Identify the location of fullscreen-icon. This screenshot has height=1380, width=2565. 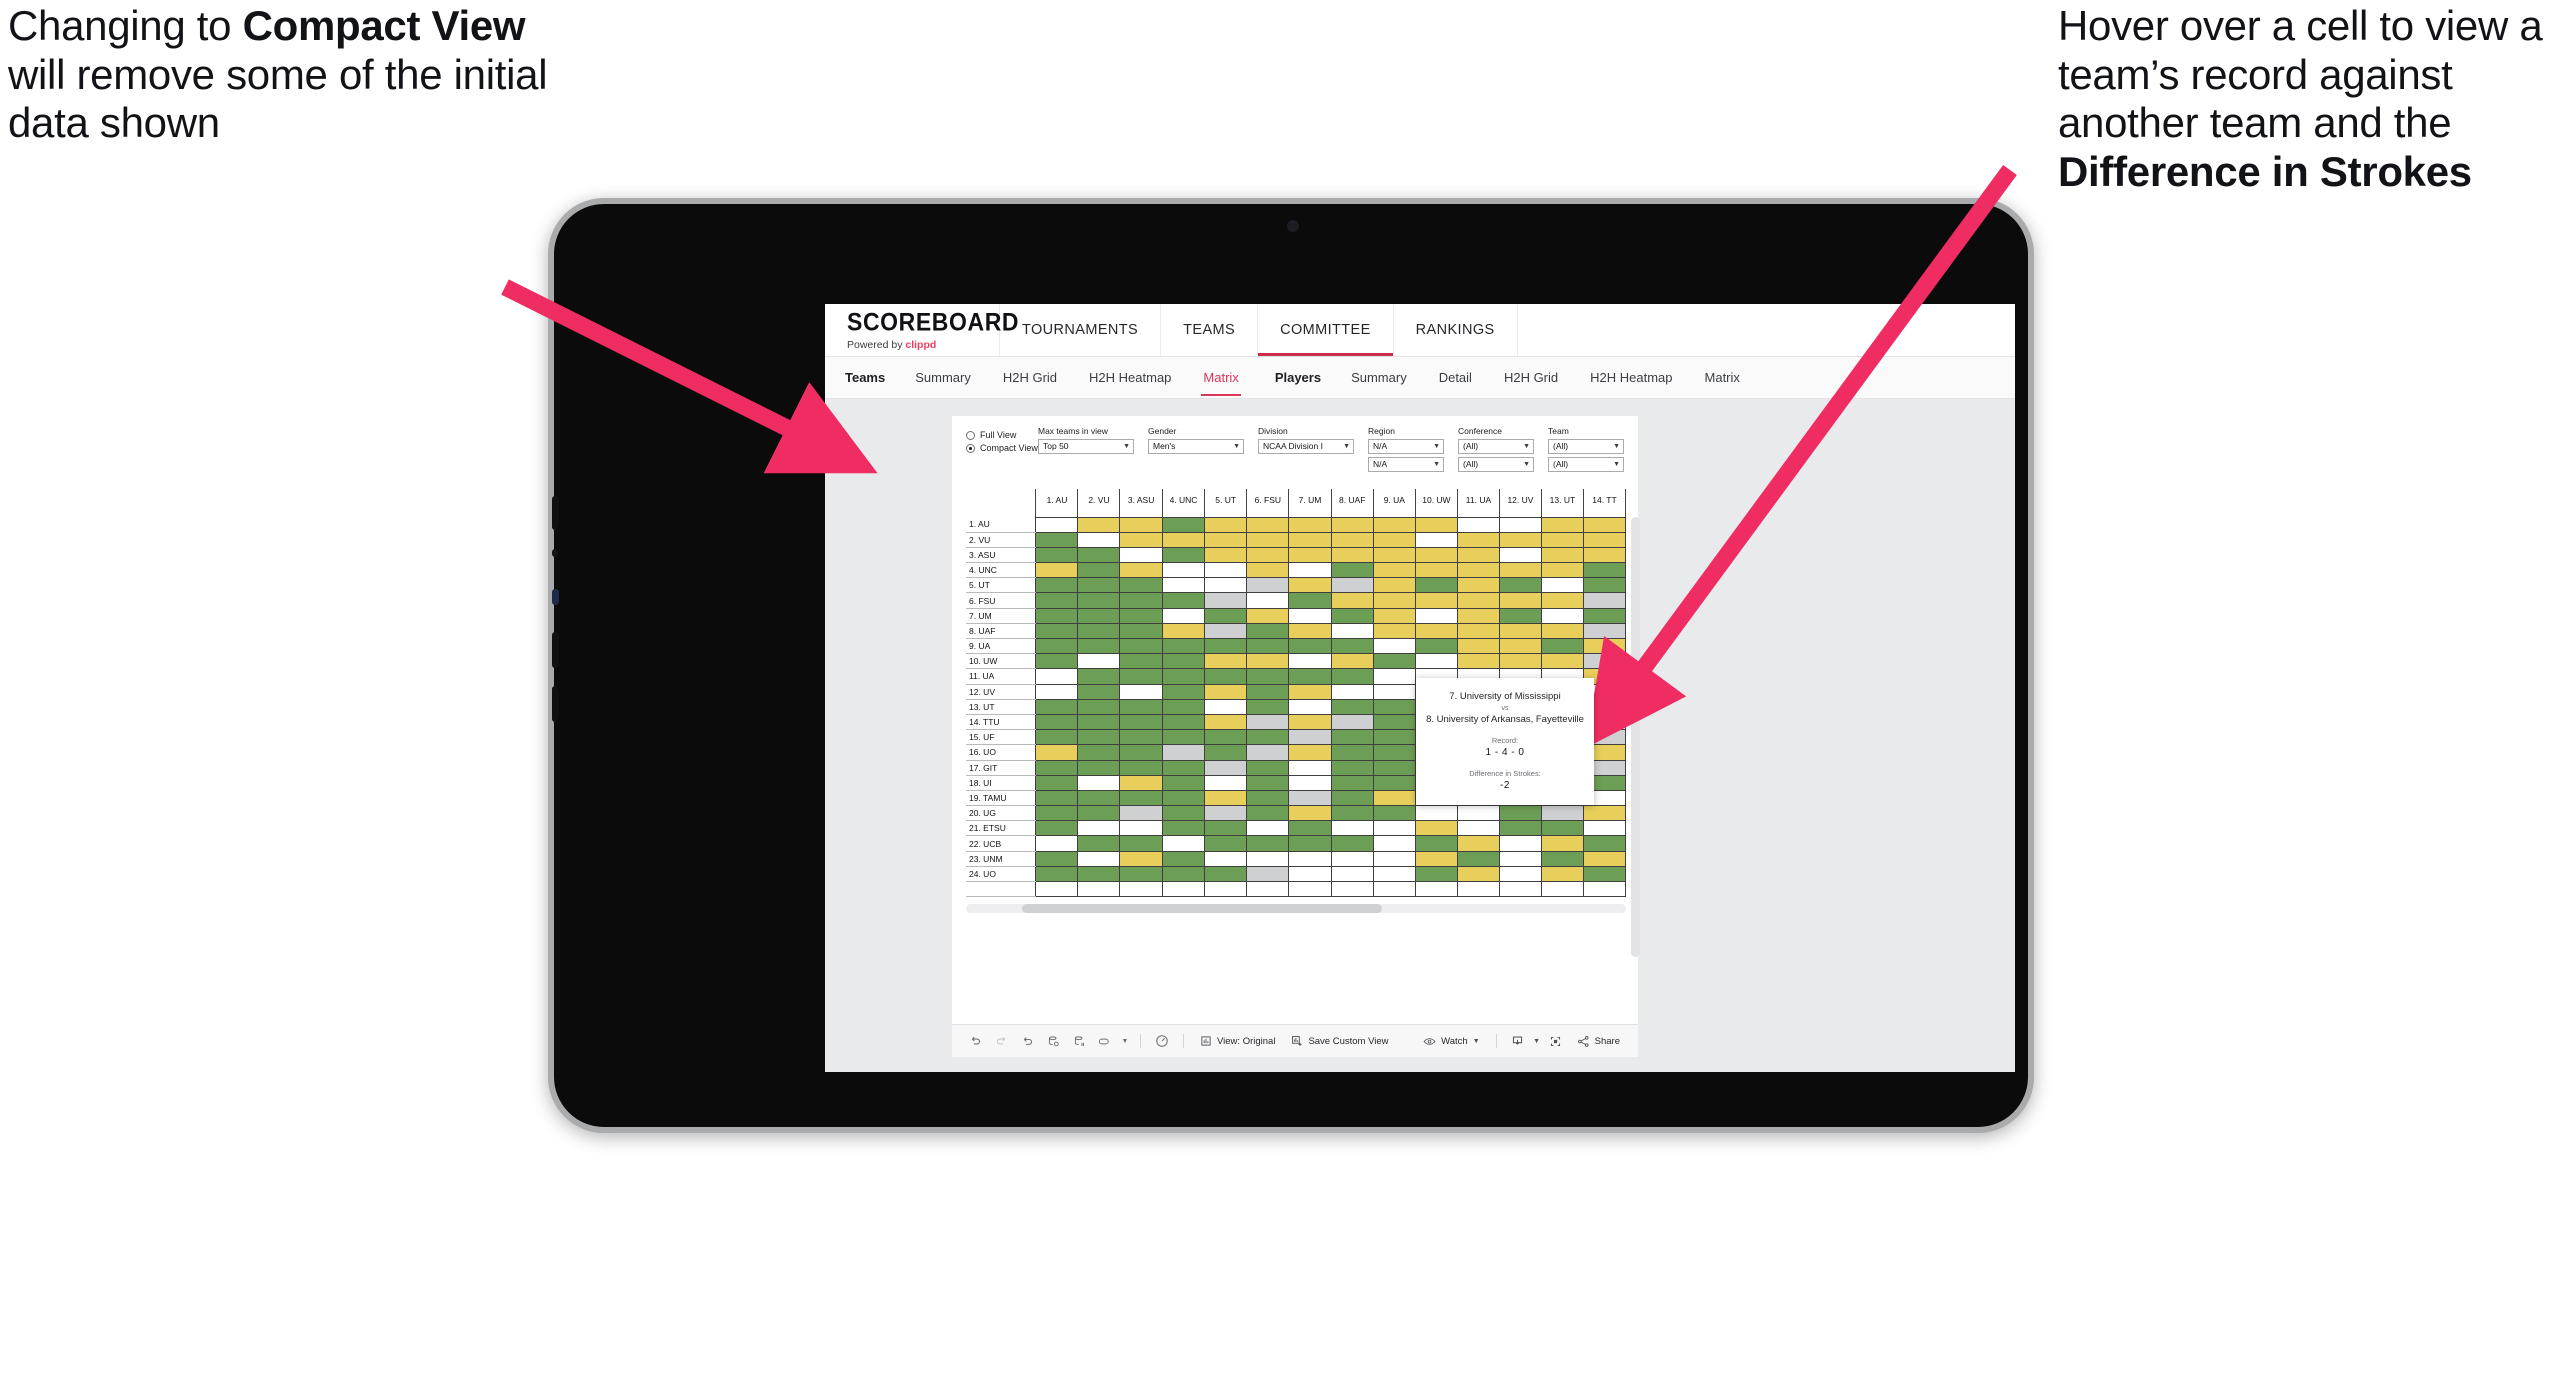
(1556, 1041).